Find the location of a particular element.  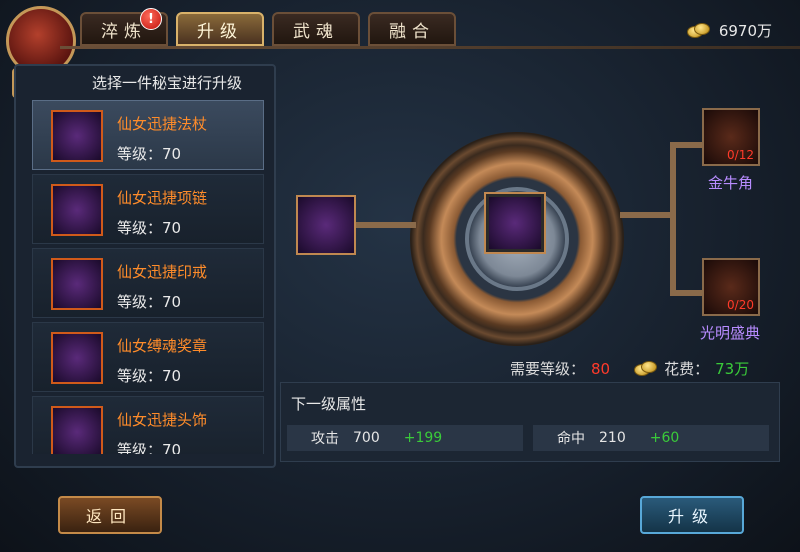

list-header: 选择一件秘宝进行升级 is located at coordinates (167, 83).